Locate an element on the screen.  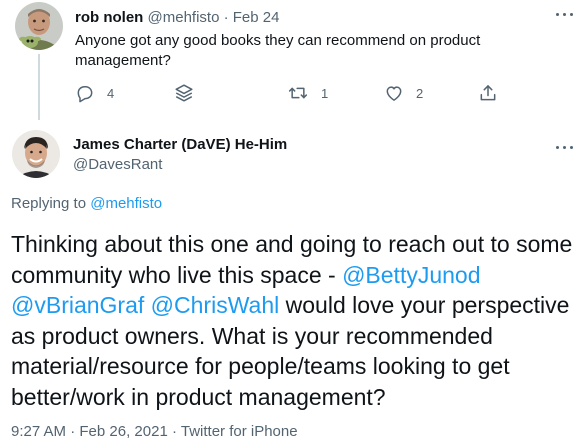
tweet-actions-bar: 4 1 2 is located at coordinates (290, 93).